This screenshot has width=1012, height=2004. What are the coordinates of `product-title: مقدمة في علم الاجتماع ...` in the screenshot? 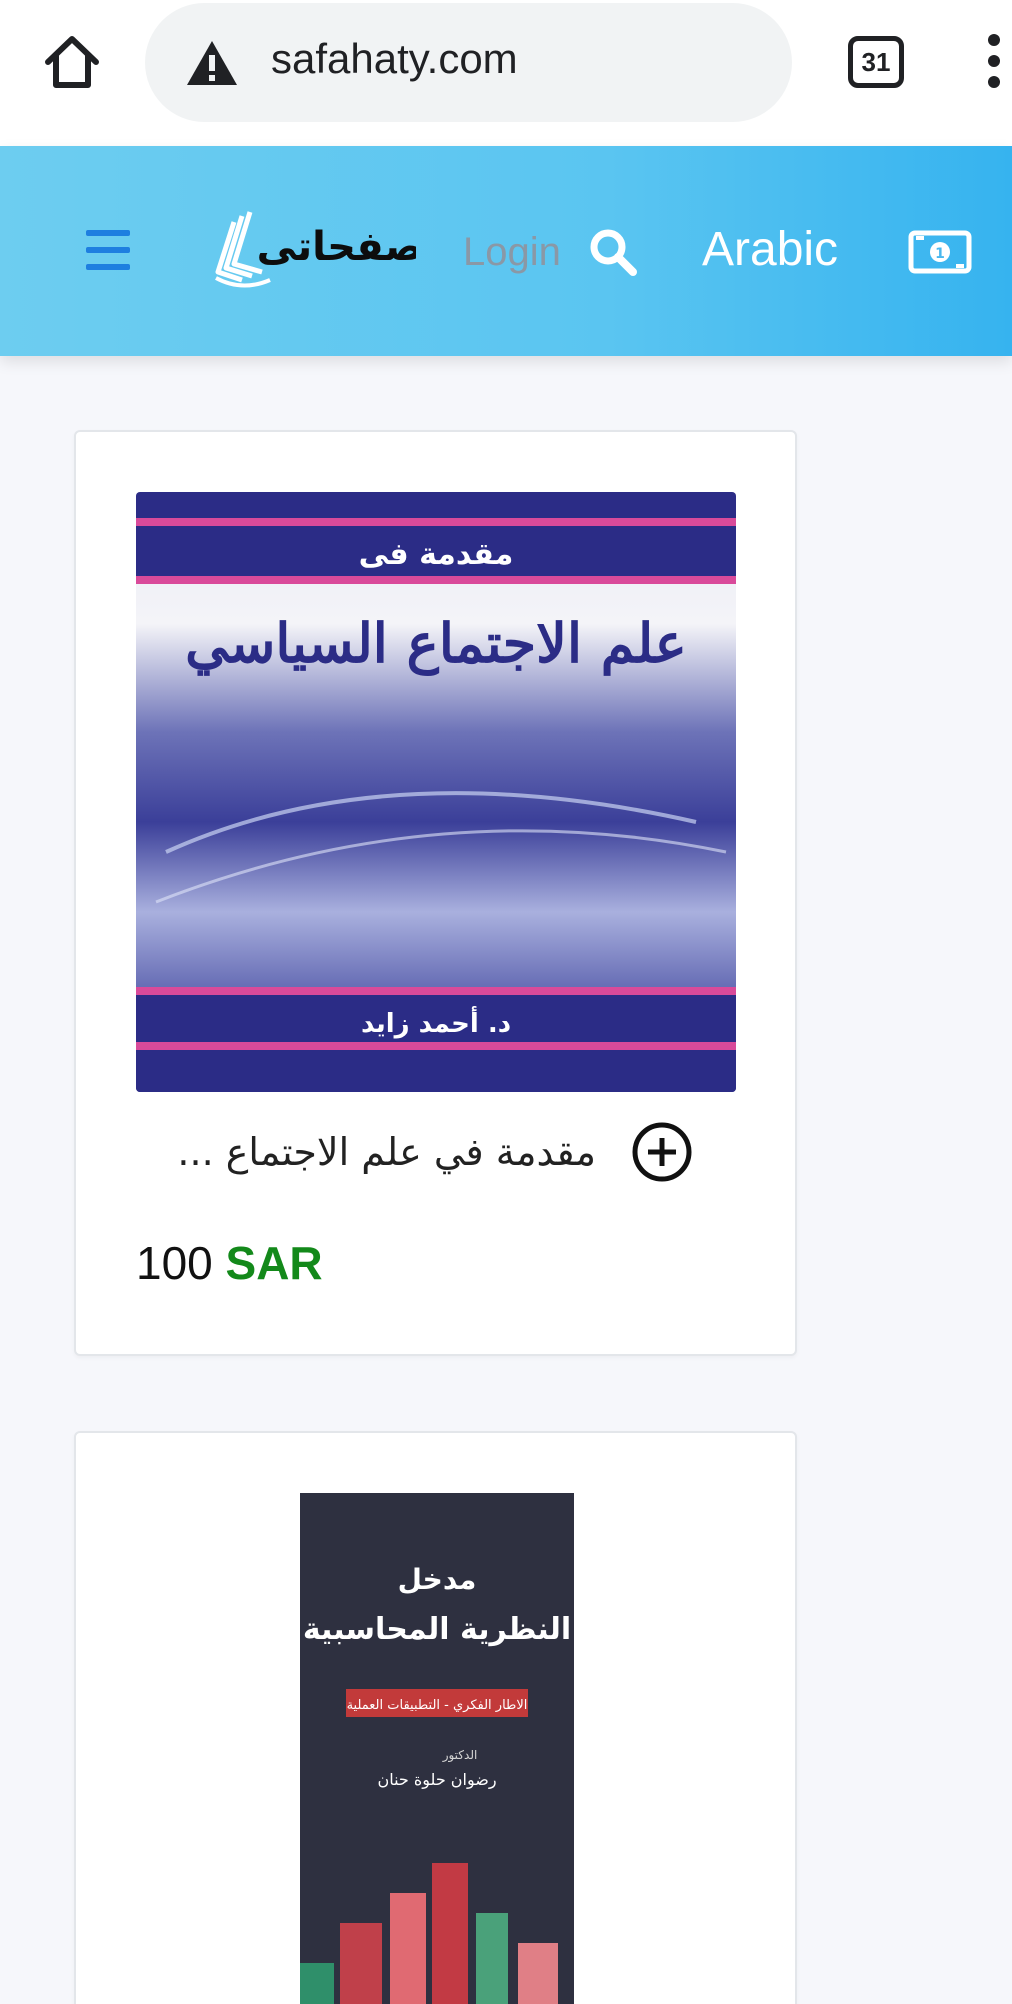 It's located at (366, 1152).